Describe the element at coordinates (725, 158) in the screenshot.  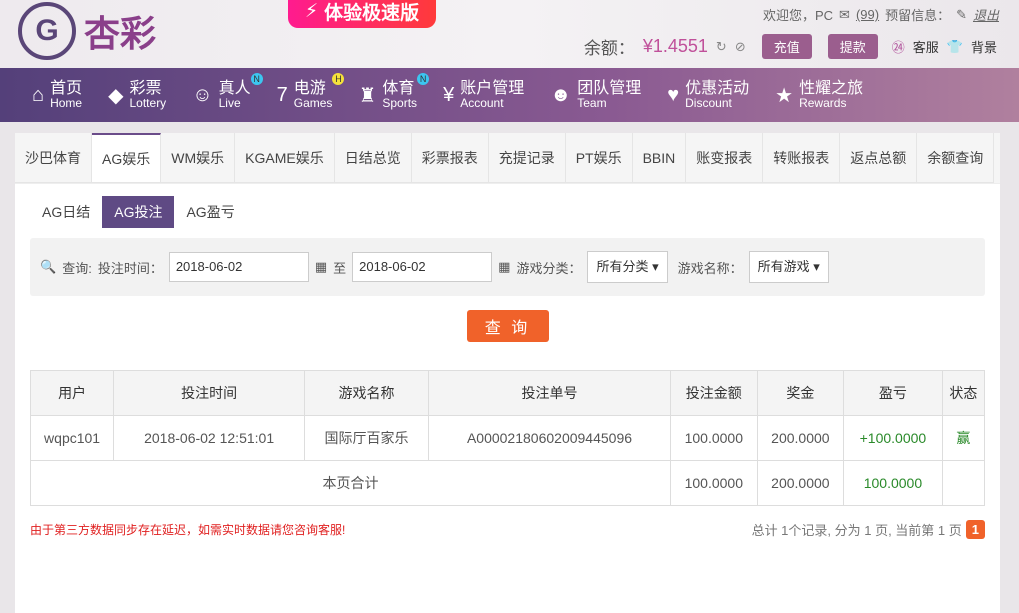
I see `tab-9: 账变报表` at that location.